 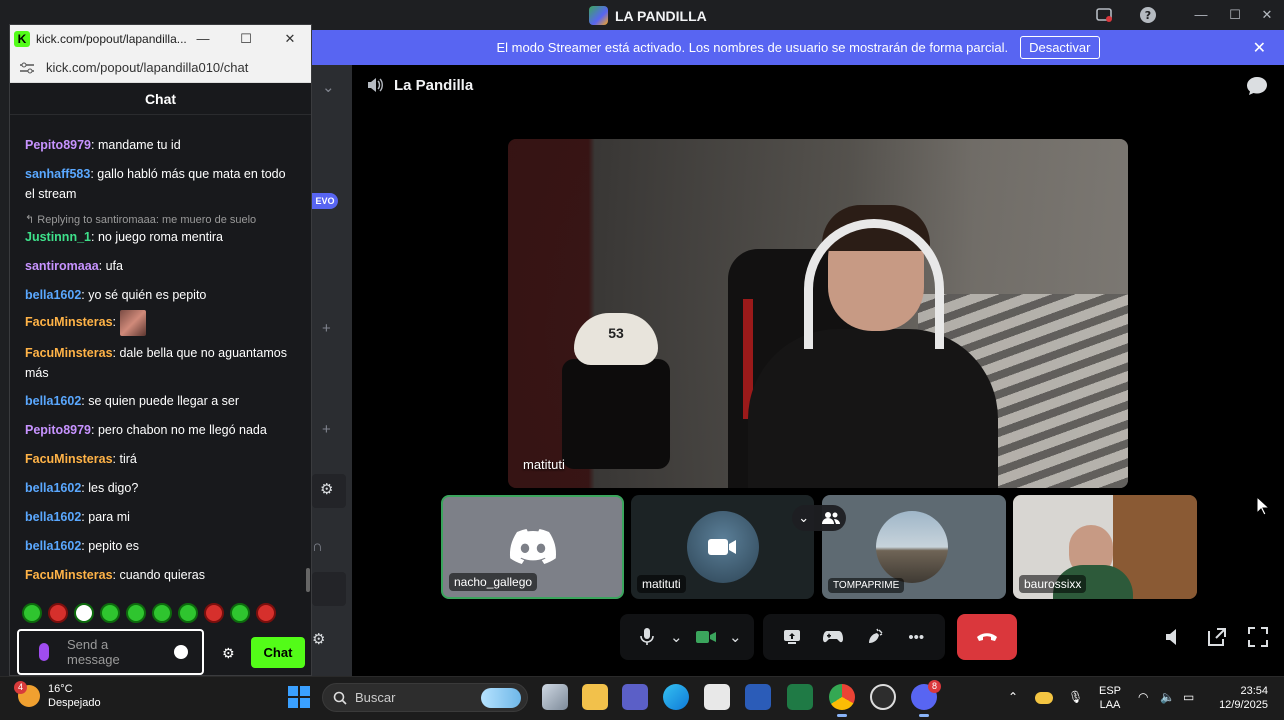 I want to click on excel-icon, so click(x=800, y=697).